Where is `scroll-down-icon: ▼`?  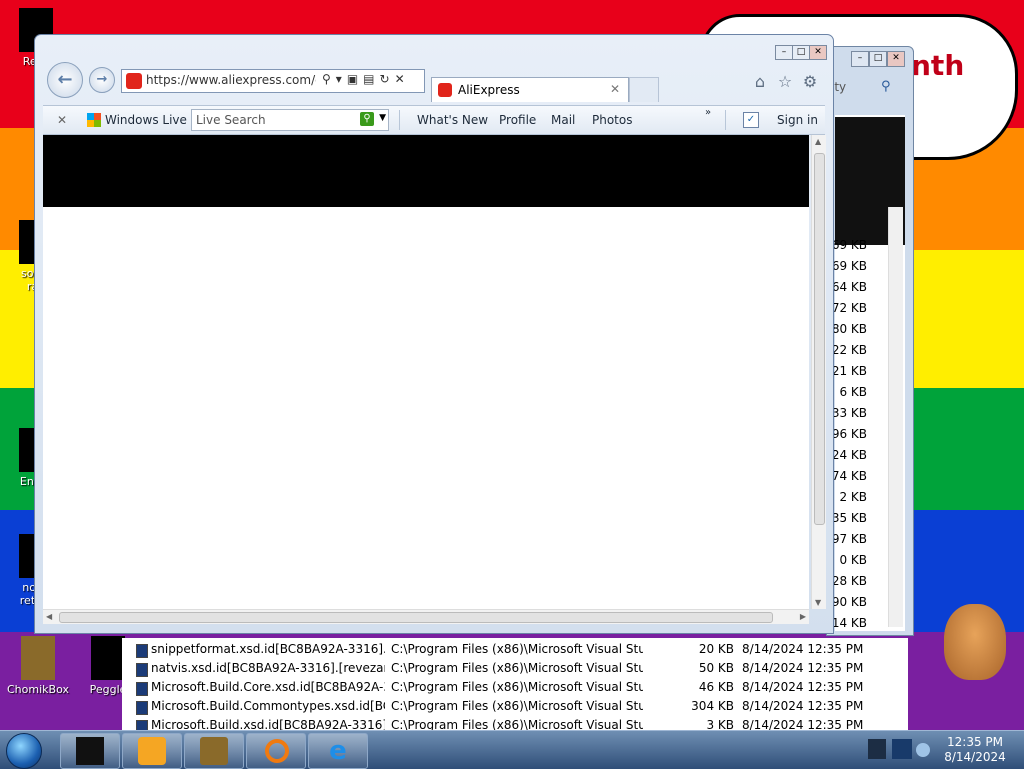
scroll-down-icon: ▼ is located at coordinates (818, 602).